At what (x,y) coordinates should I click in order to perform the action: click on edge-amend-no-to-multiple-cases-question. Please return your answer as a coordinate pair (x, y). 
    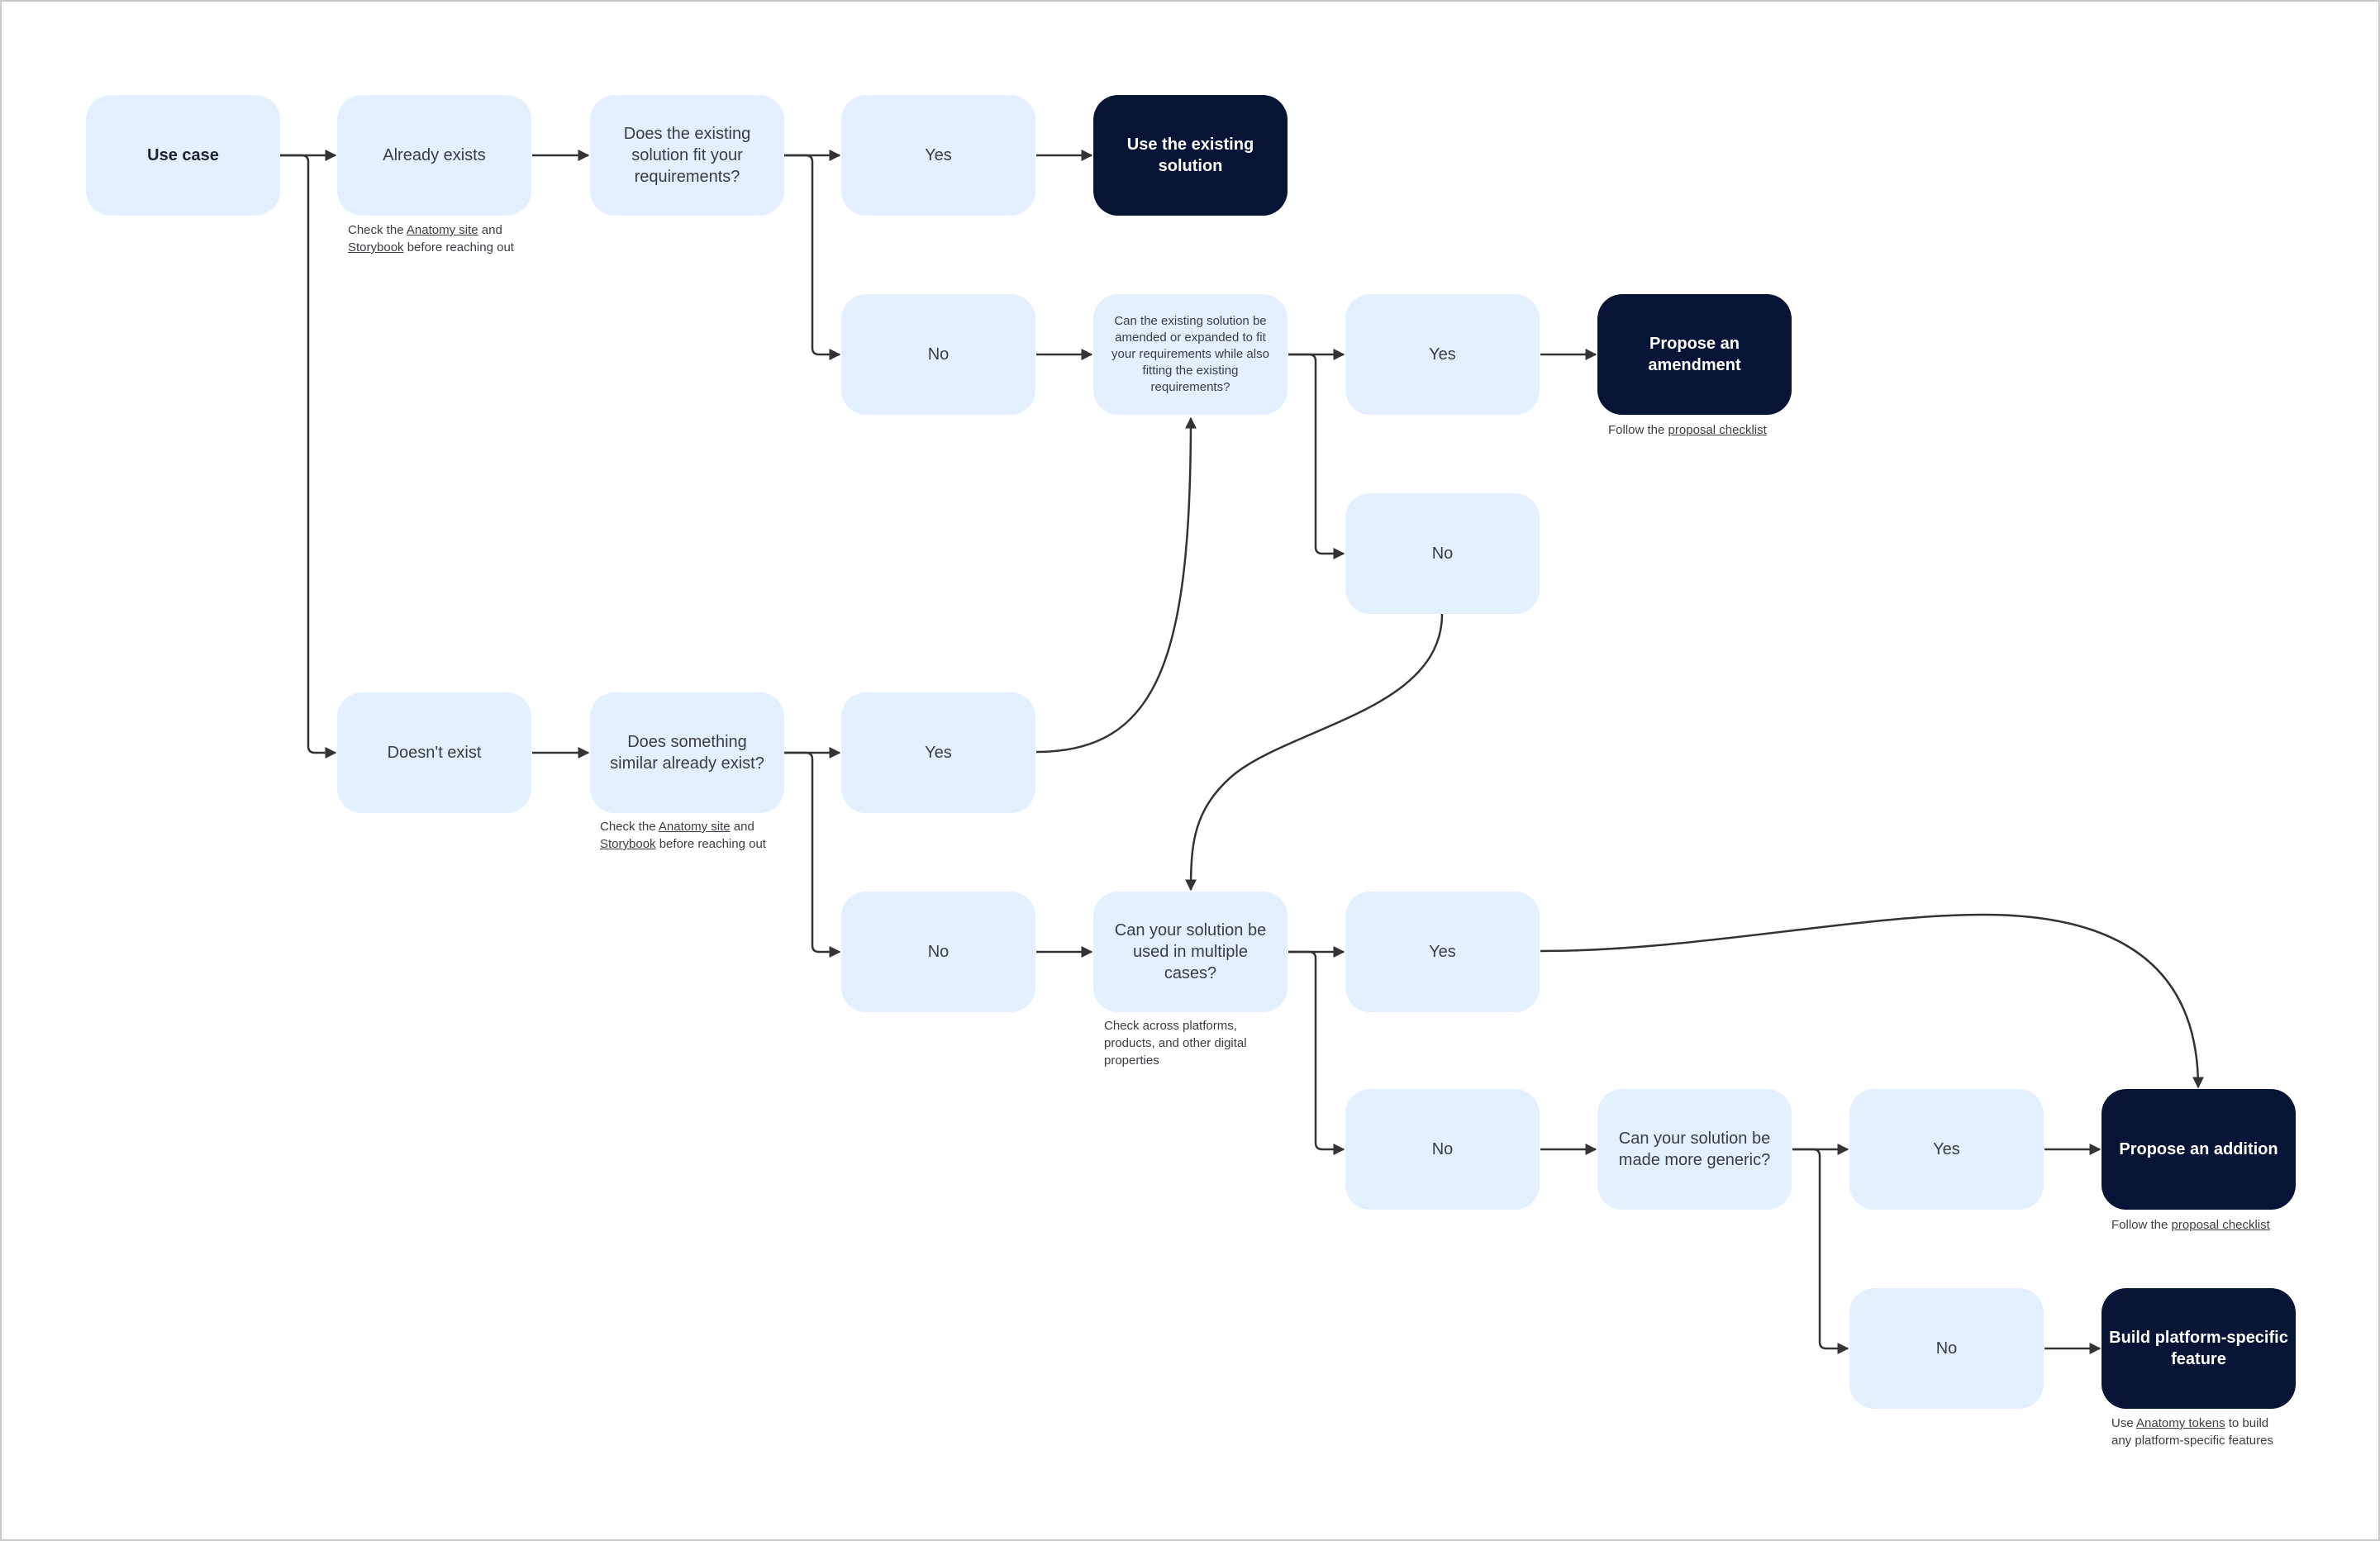
    Looking at the image, I should click on (1314, 752).